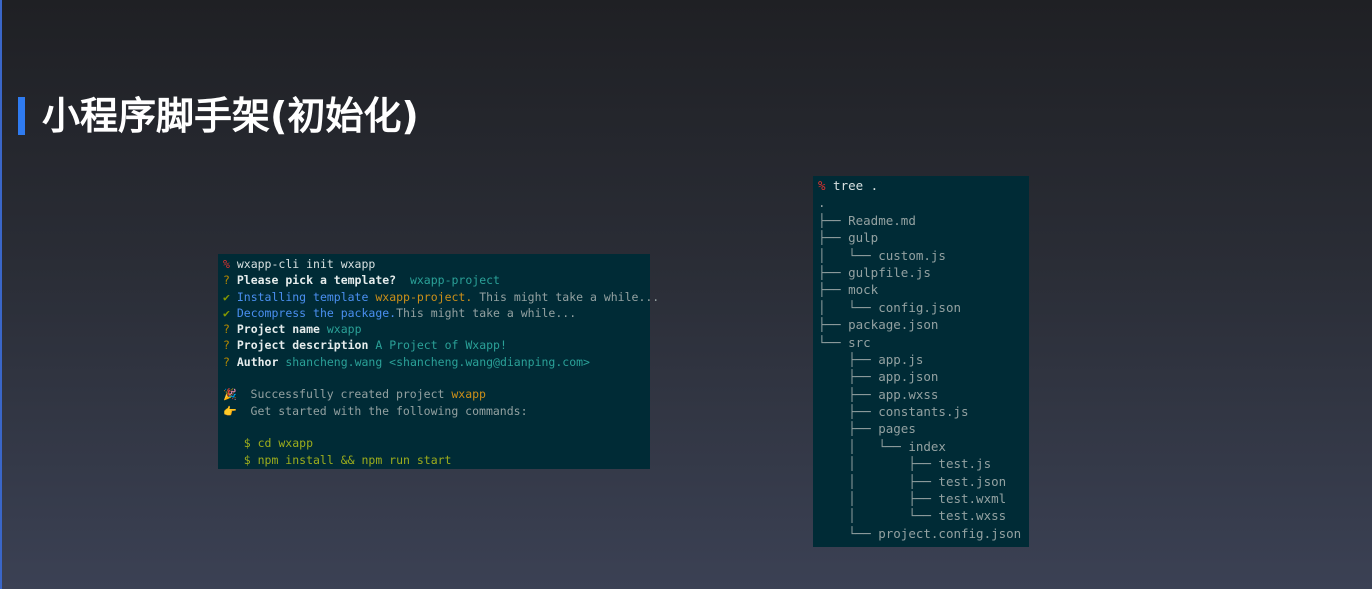 The width and height of the screenshot is (1372, 589). What do you see at coordinates (340, 394) in the screenshot?
I see `success-text: Successfully created project` at bounding box center [340, 394].